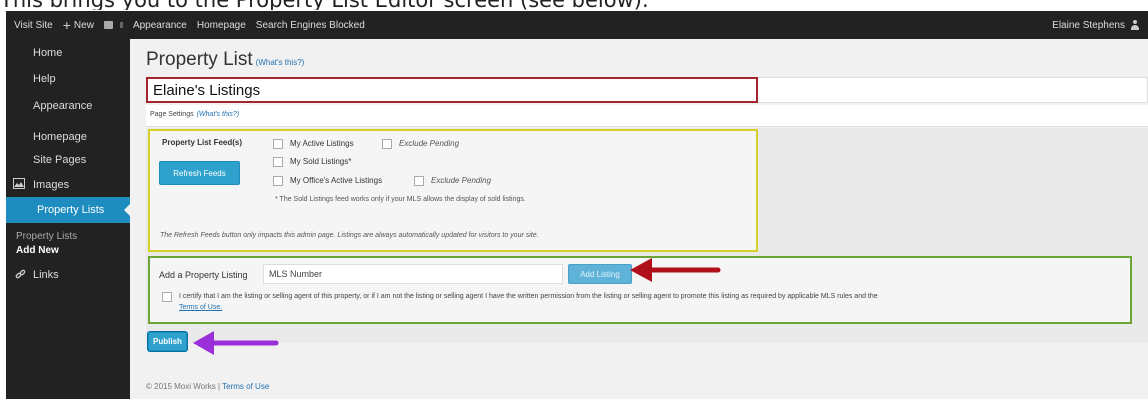 The height and width of the screenshot is (399, 1148). I want to click on plus-icon: +, so click(66, 25).